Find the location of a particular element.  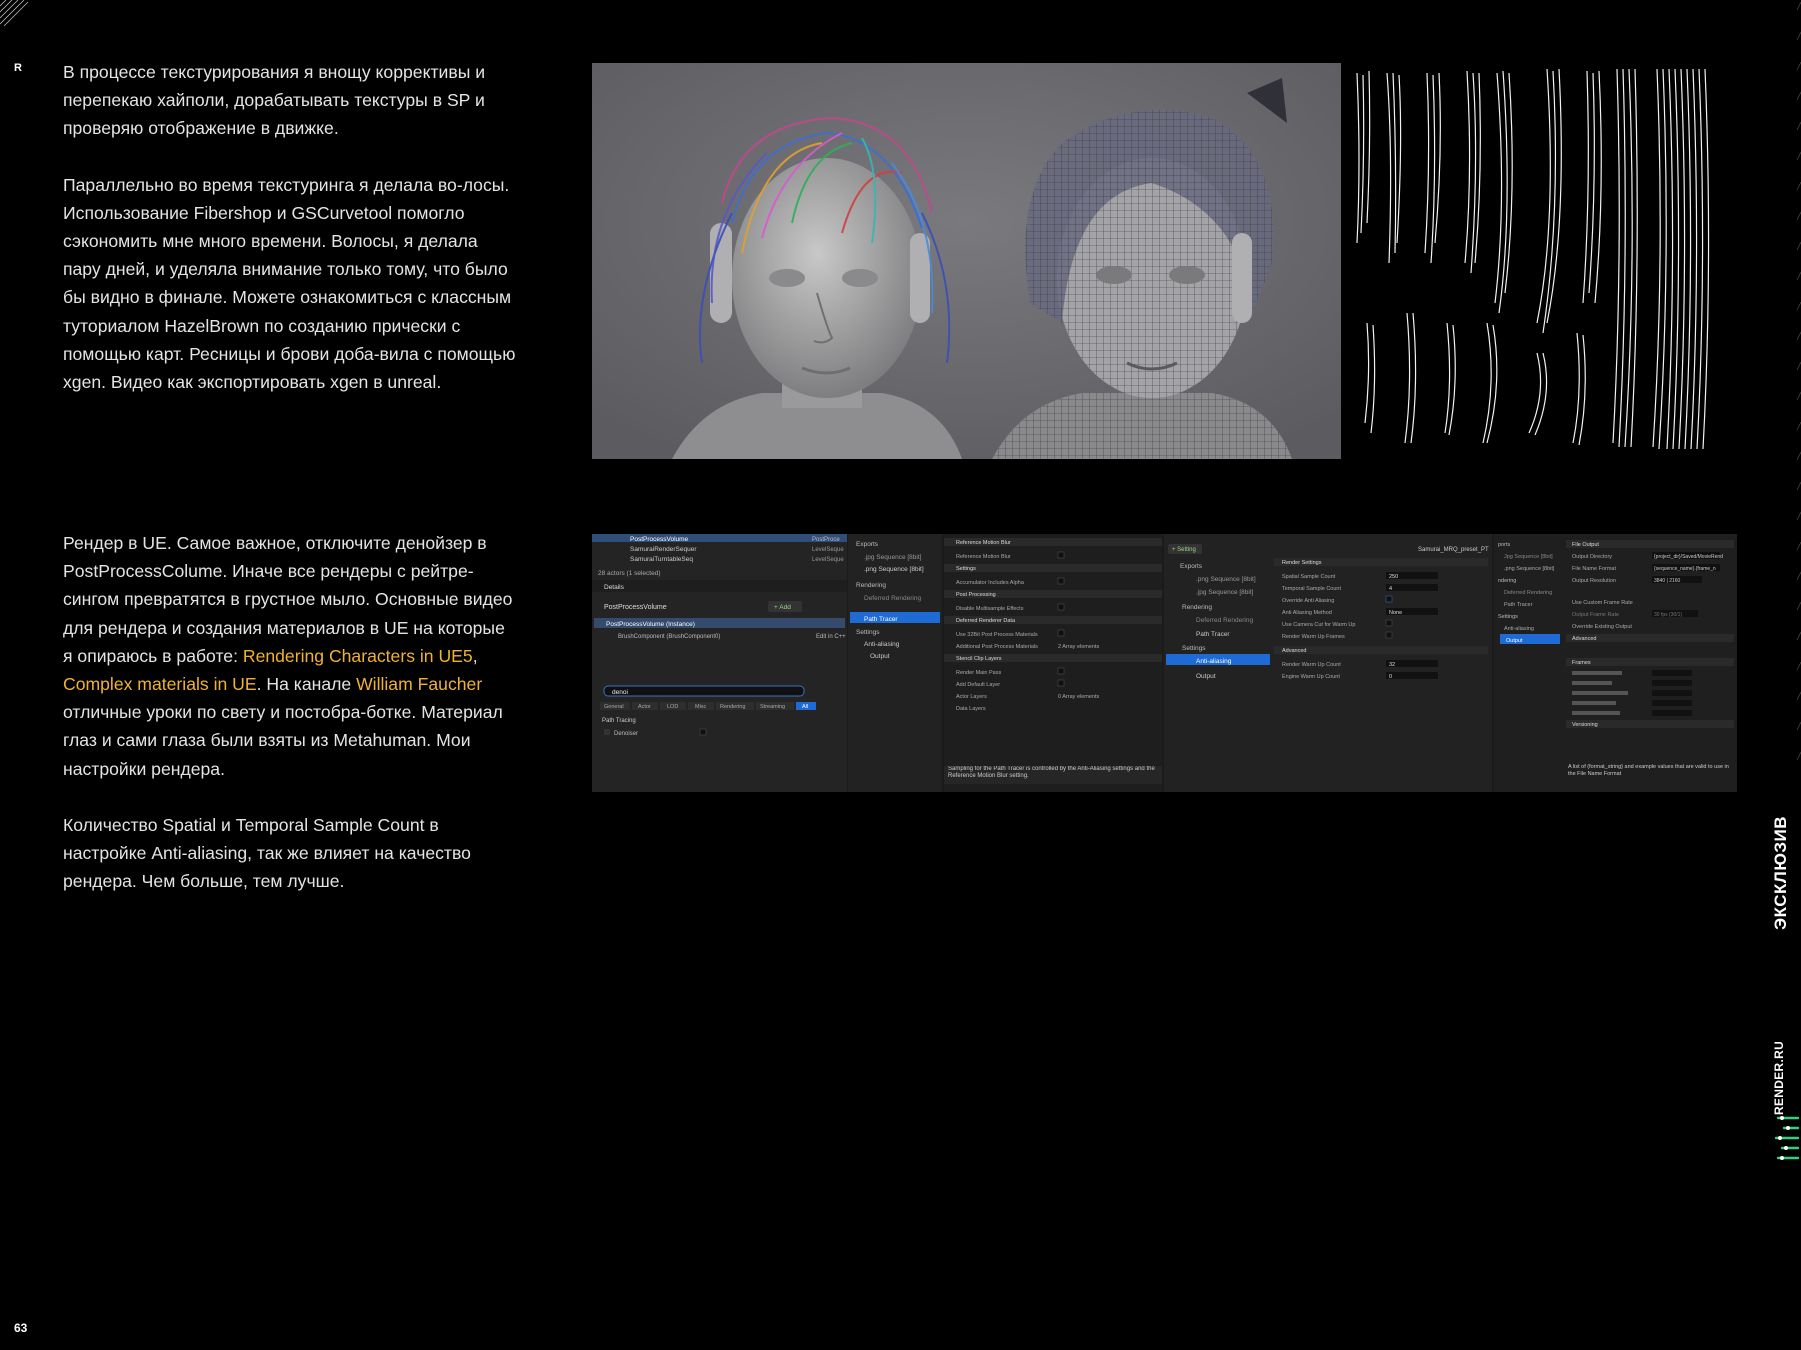

svg-text: + Add is located at coordinates (782, 607).